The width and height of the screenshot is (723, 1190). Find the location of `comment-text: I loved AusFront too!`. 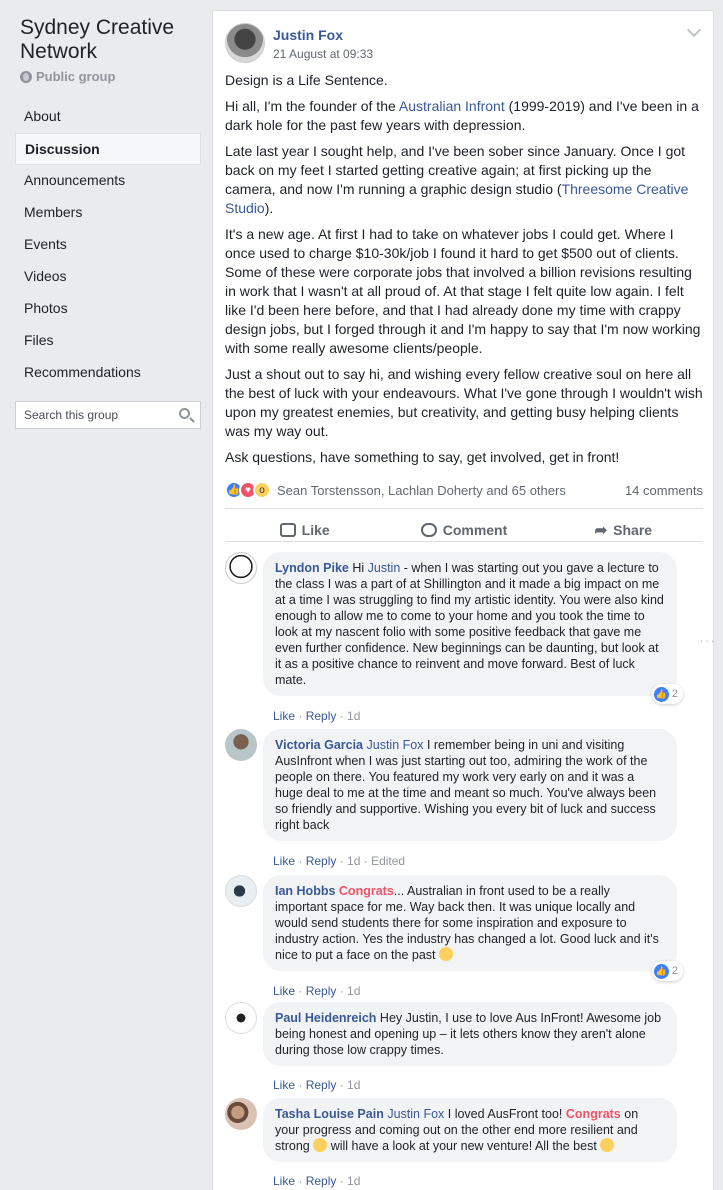

comment-text: I loved AusFront too! is located at coordinates (505, 1114).